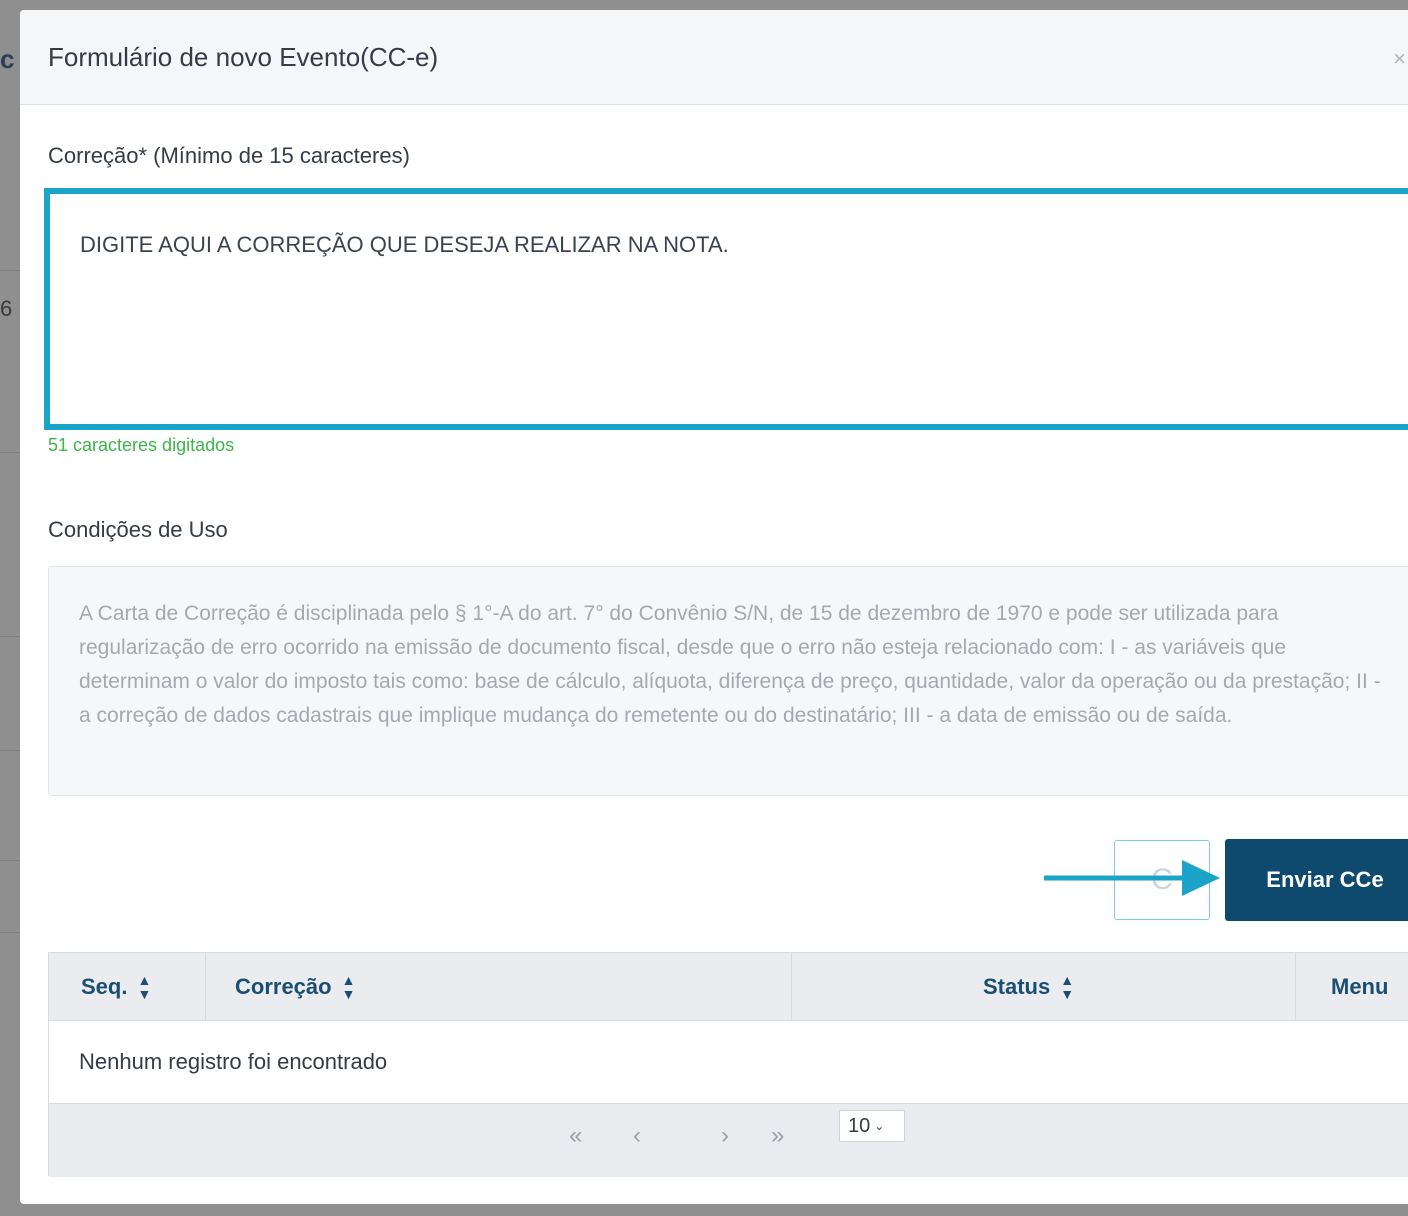 This screenshot has height=1216, width=1408. What do you see at coordinates (138, 529) in the screenshot?
I see `terms-label: Condições de Uso` at bounding box center [138, 529].